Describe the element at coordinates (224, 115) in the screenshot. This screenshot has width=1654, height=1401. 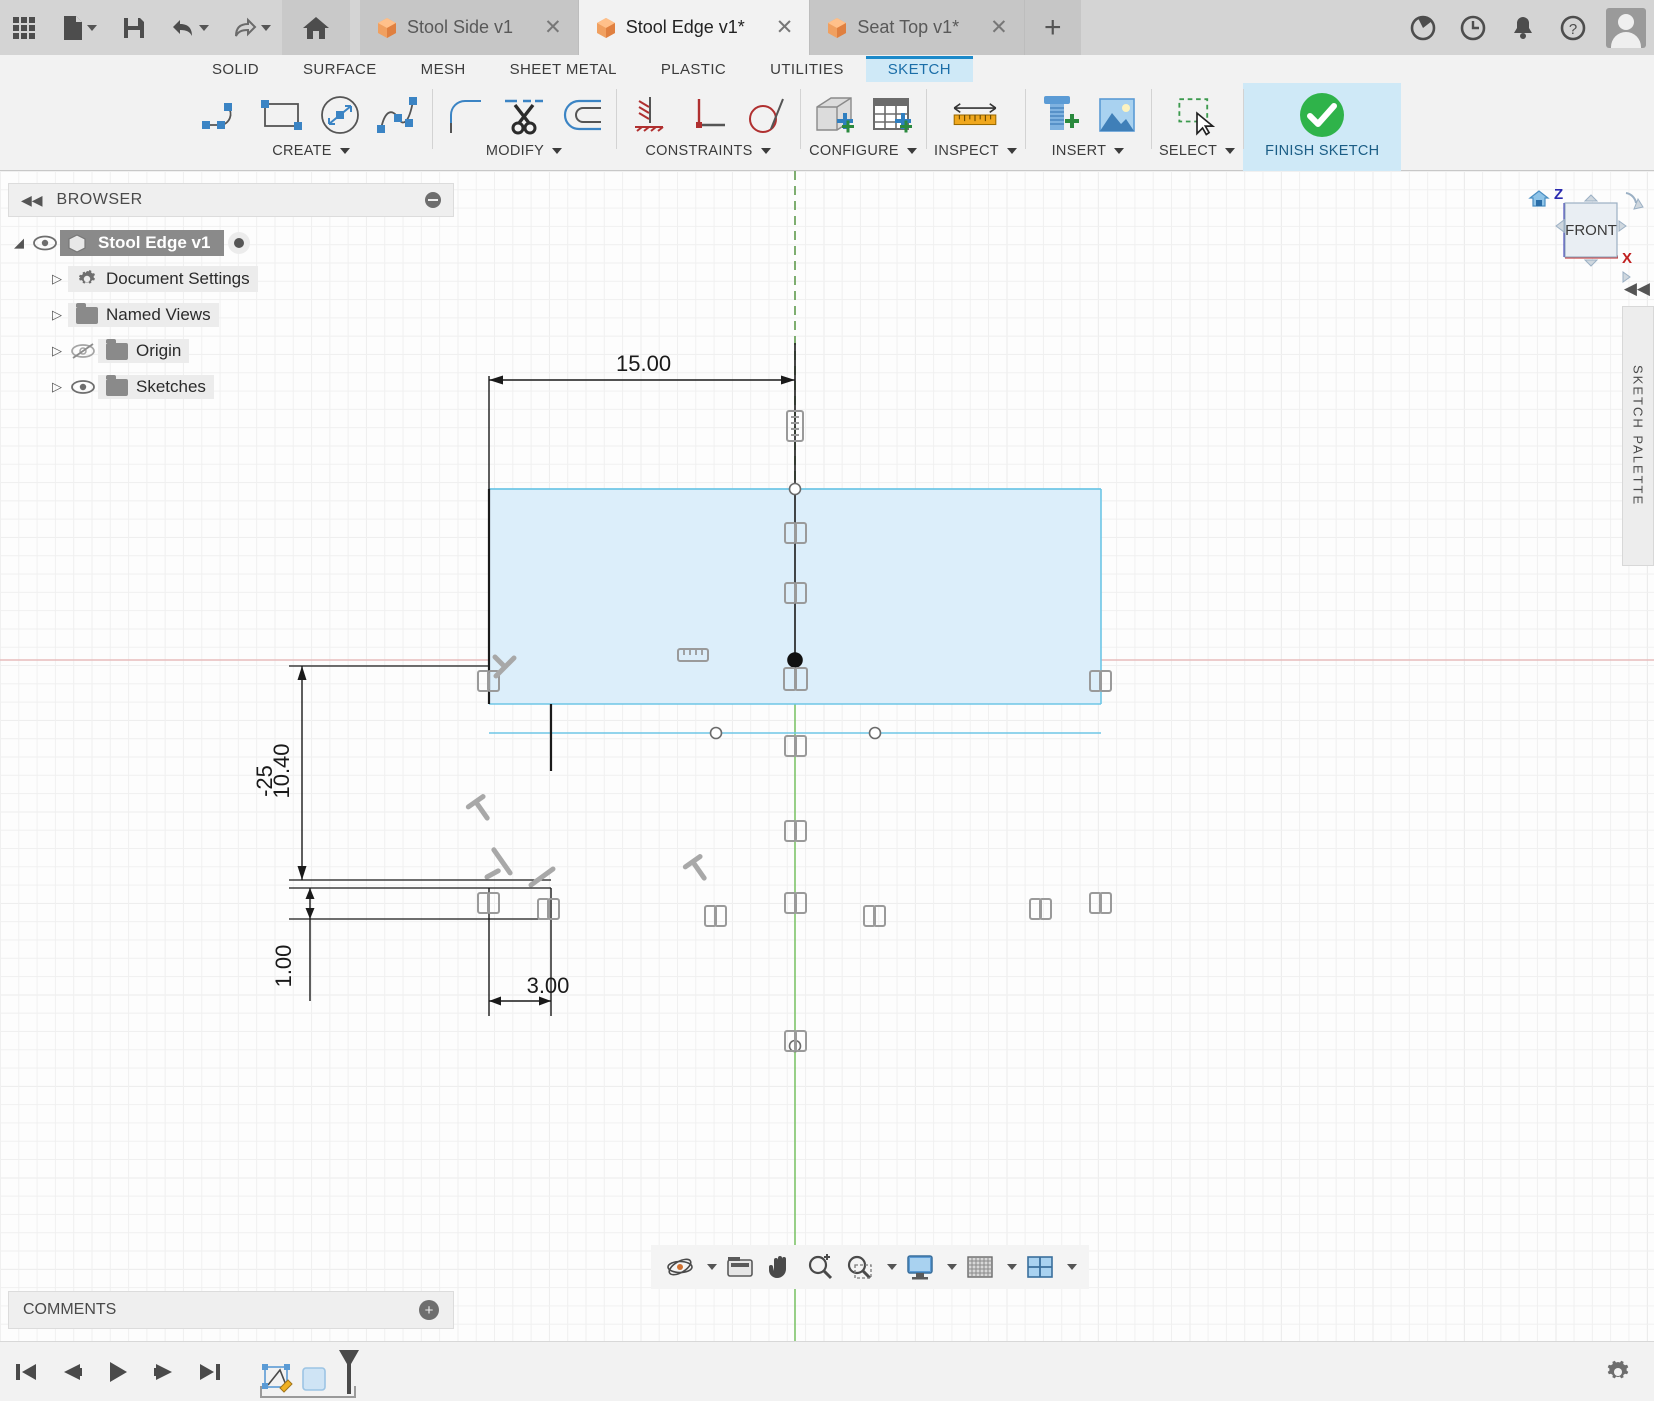
I see `line-icon` at that location.